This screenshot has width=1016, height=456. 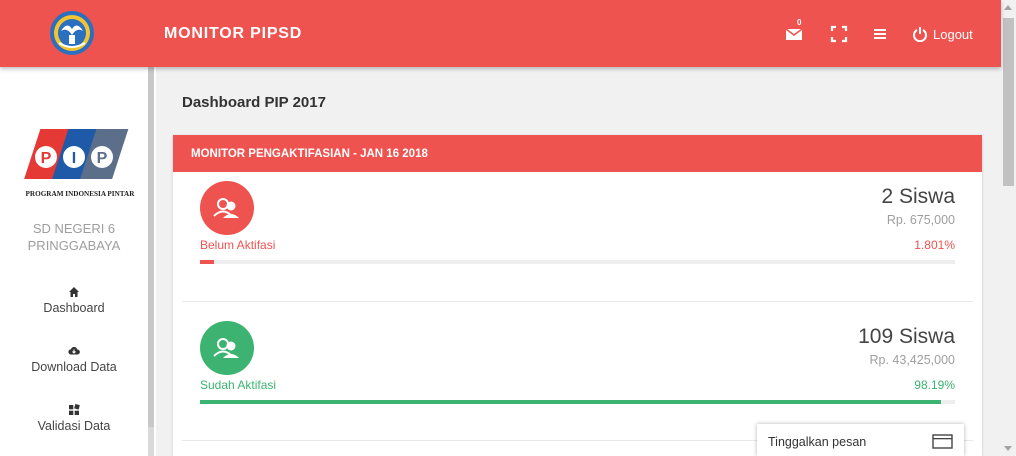 What do you see at coordinates (74, 228) in the screenshot?
I see `school-name-line-1: SD NEGERI 6` at bounding box center [74, 228].